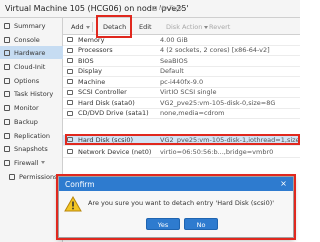 Image resolution: width=320 pixels, height=242 pixels. What do you see at coordinates (7, 93) in the screenshot?
I see `list-icon` at bounding box center [7, 93].